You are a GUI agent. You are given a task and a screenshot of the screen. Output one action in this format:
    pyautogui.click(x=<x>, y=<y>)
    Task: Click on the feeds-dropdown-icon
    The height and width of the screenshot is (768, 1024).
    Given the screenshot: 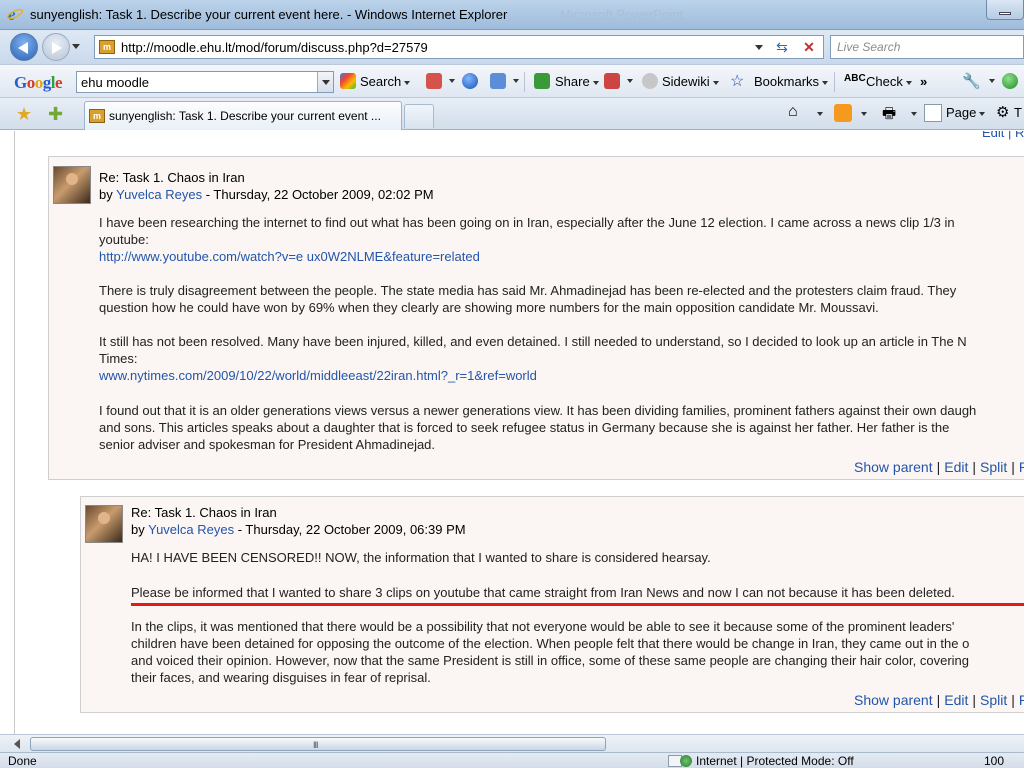 What is the action you would take?
    pyautogui.click(x=864, y=114)
    